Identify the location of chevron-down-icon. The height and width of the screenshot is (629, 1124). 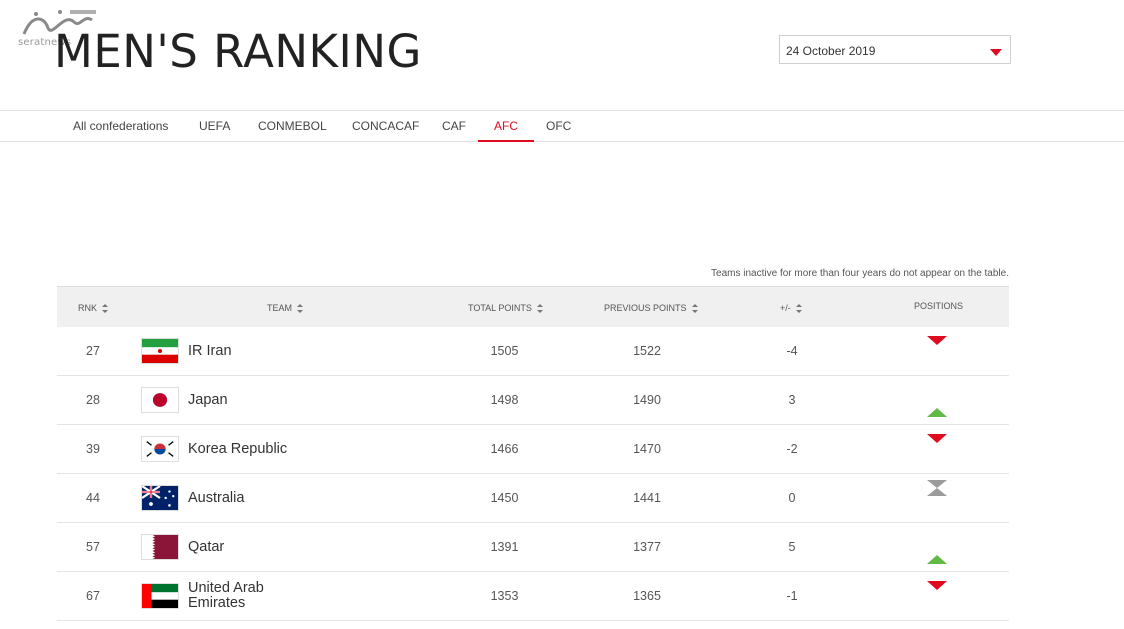
(996, 52).